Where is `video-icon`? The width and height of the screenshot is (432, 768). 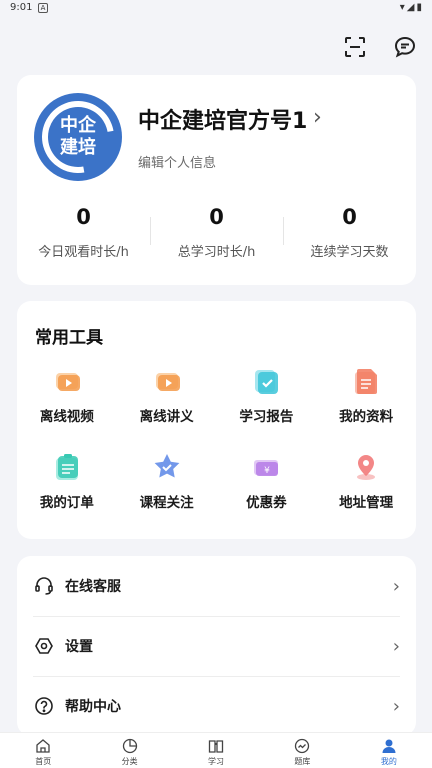
video-icon is located at coordinates (67, 381).